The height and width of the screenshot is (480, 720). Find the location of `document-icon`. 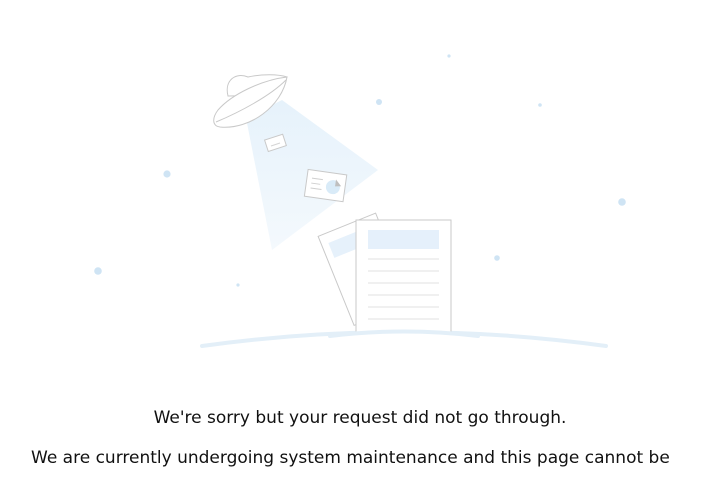

document-icon is located at coordinates (403, 279).